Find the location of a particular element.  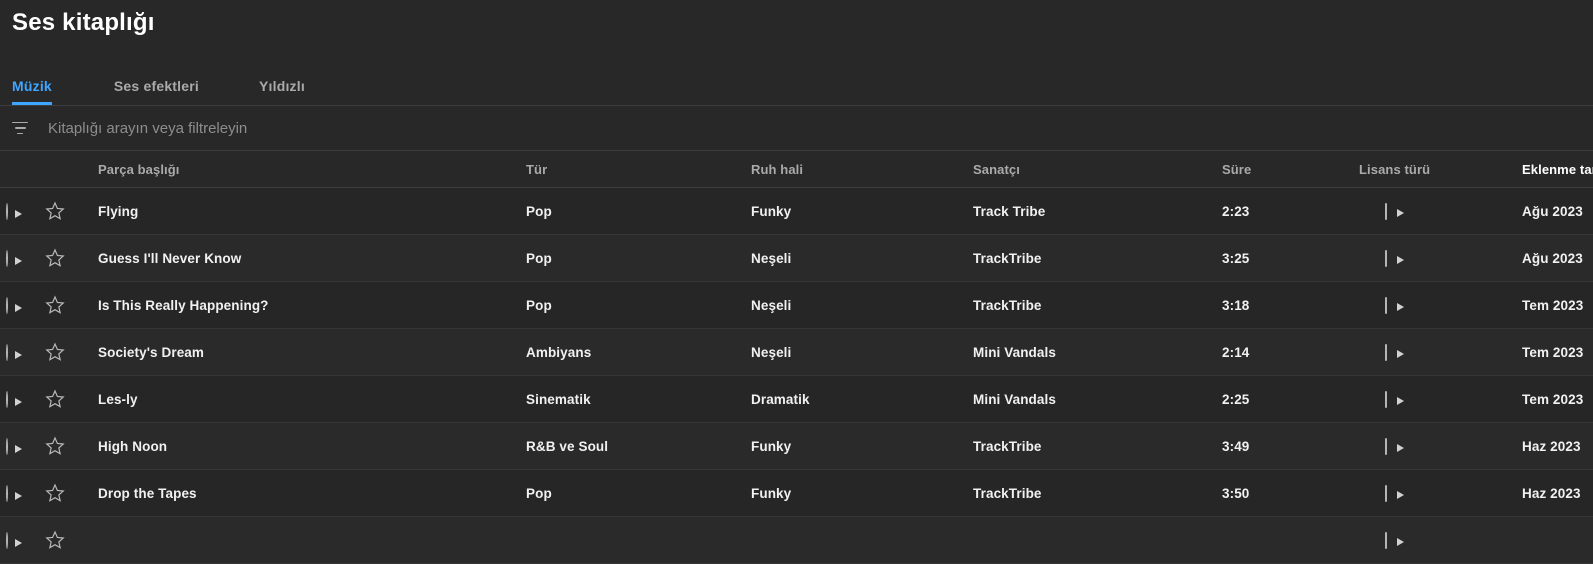

tab-label: Müzik is located at coordinates (32, 86).